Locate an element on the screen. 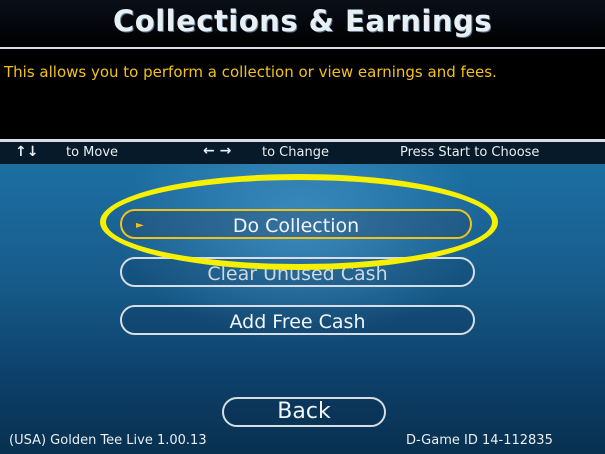 The height and width of the screenshot is (454, 605). selection-cursor-icon: ► is located at coordinates (140, 225).